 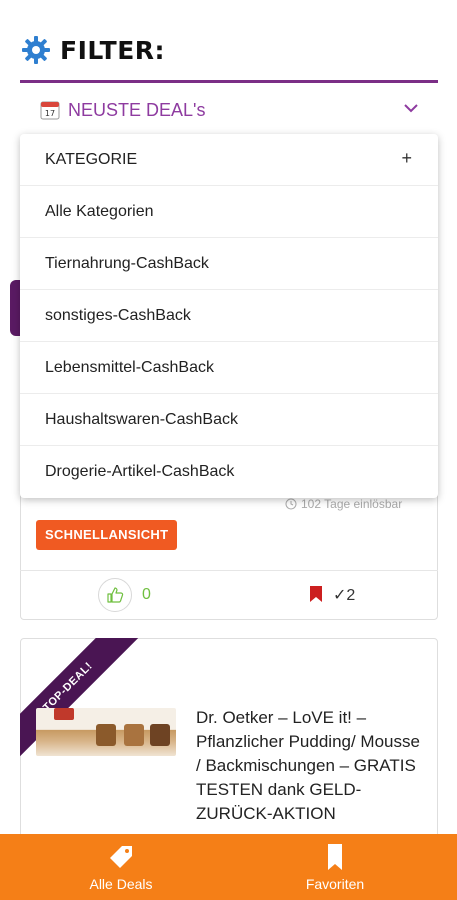 I want to click on tag-icon, so click(x=121, y=857).